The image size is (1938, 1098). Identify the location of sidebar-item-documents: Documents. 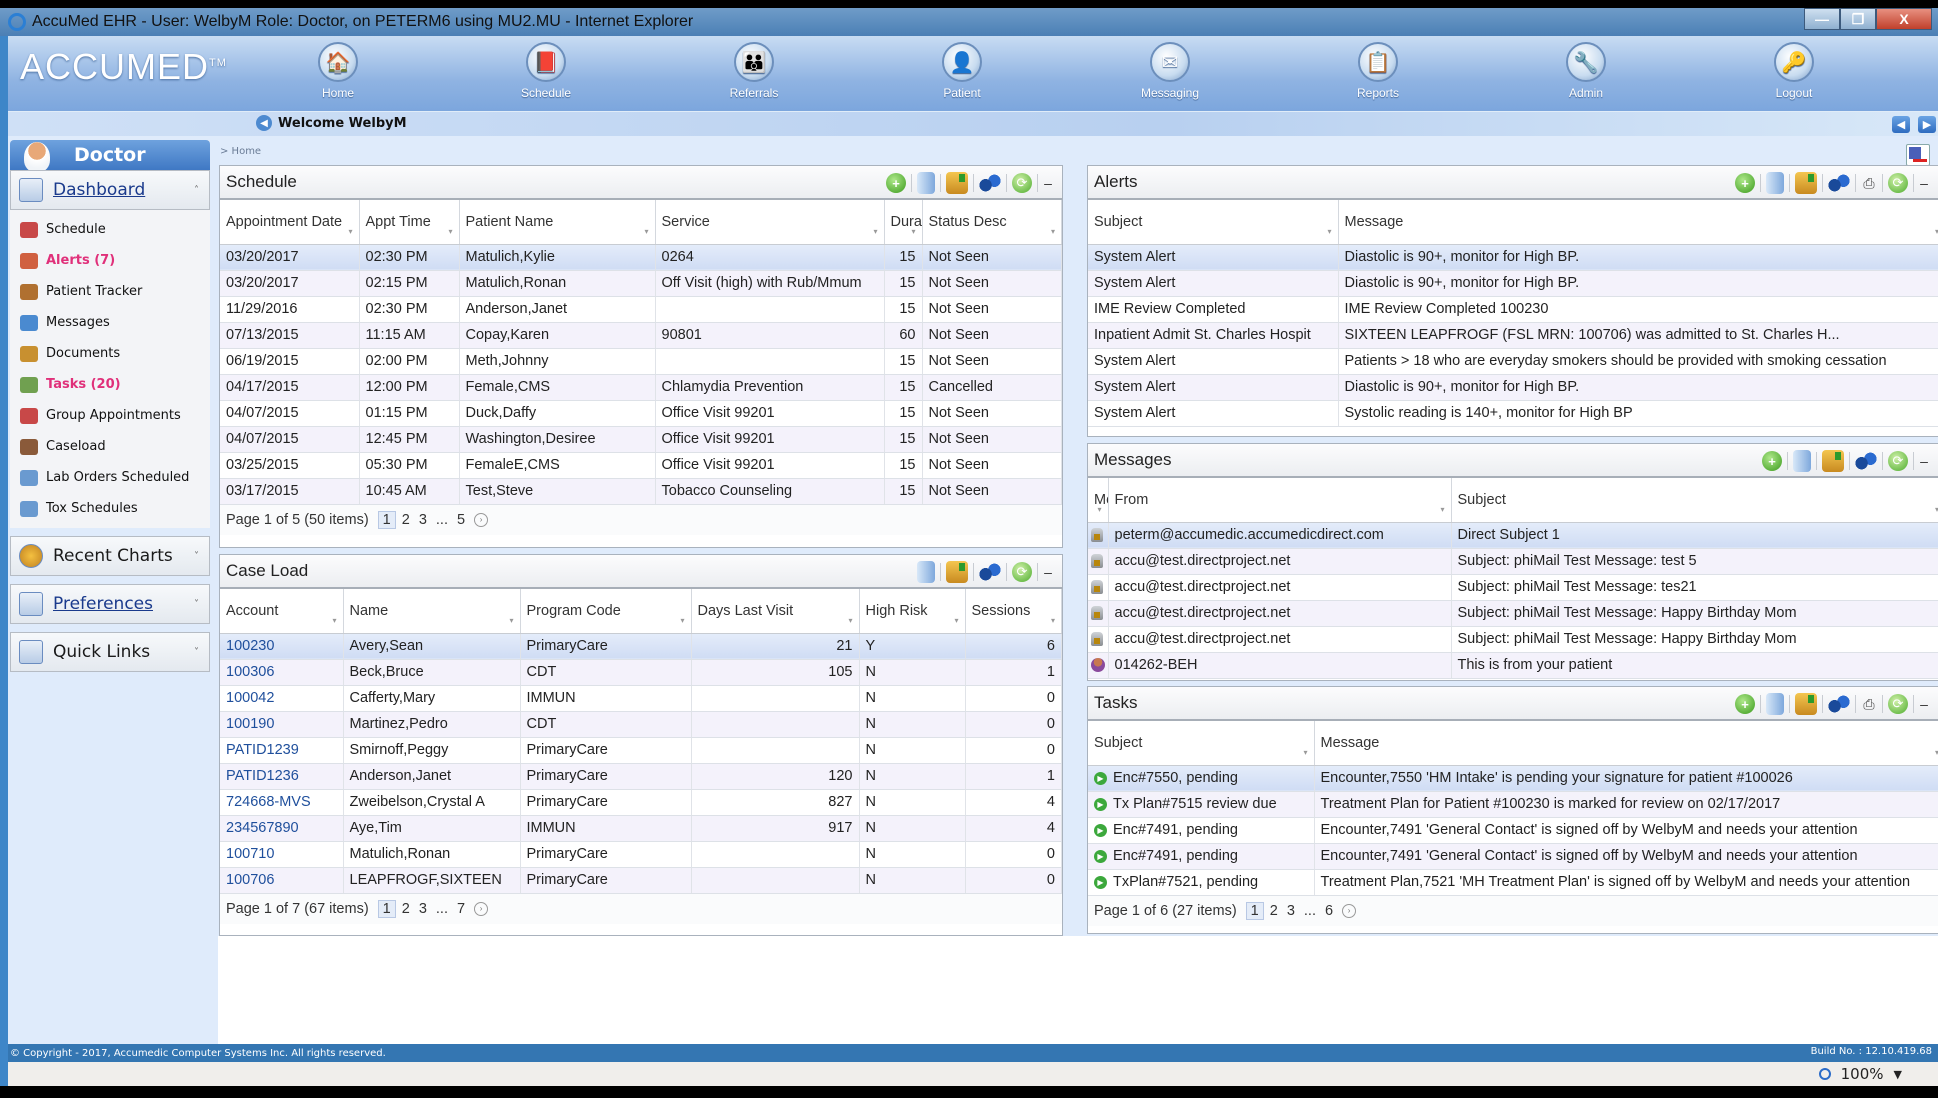
(110, 353).